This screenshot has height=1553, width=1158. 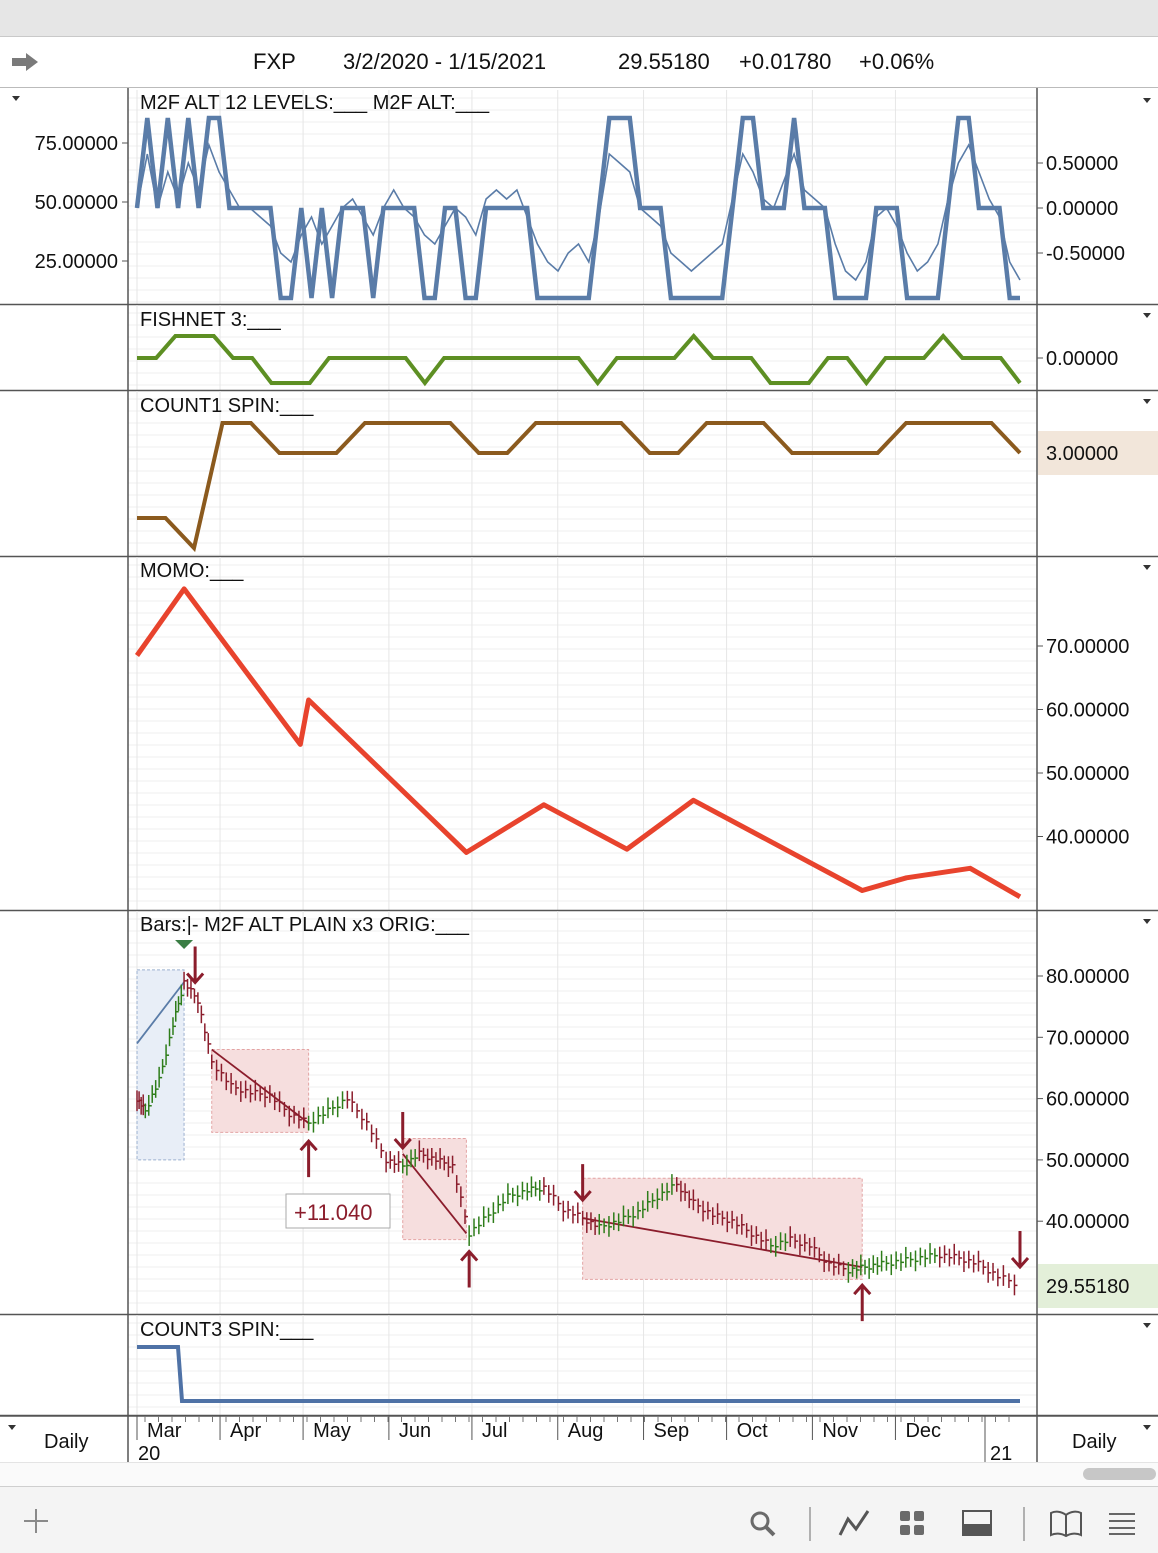 What do you see at coordinates (810, 1524) in the screenshot?
I see `toolbar-divider` at bounding box center [810, 1524].